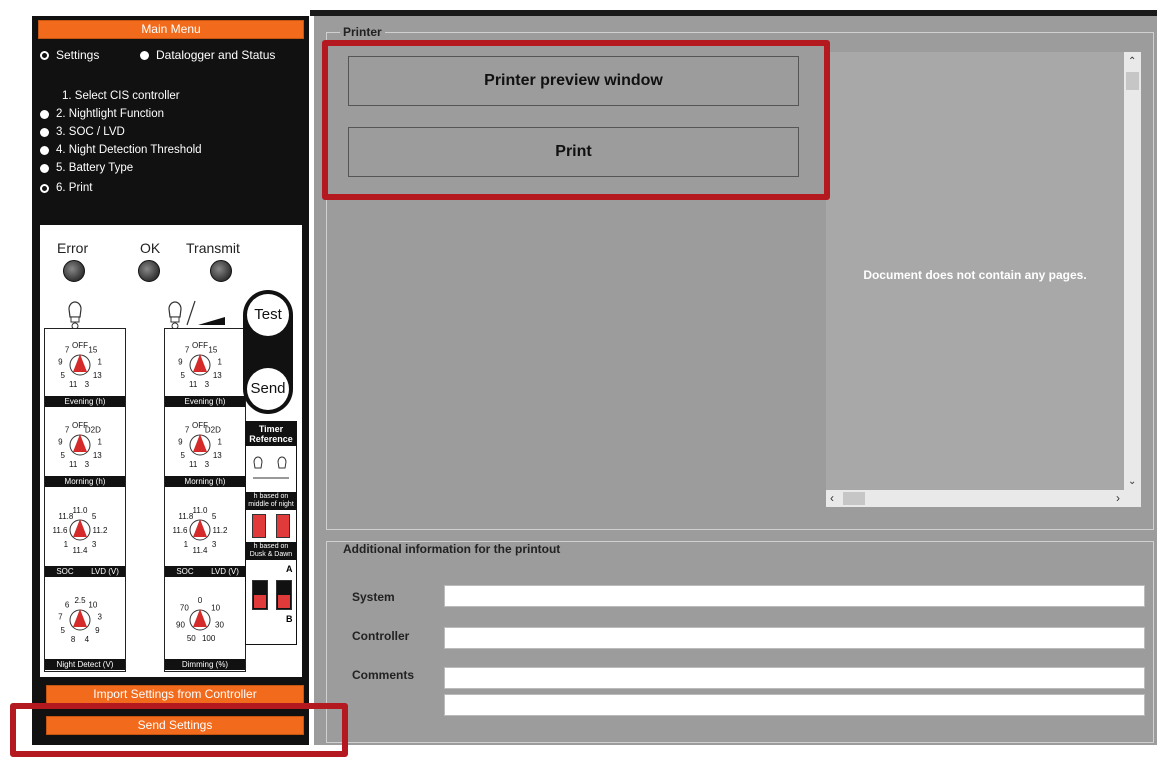 Image resolution: width=1157 pixels, height=757 pixels. What do you see at coordinates (268, 389) in the screenshot?
I see `send-button-device: Send` at bounding box center [268, 389].